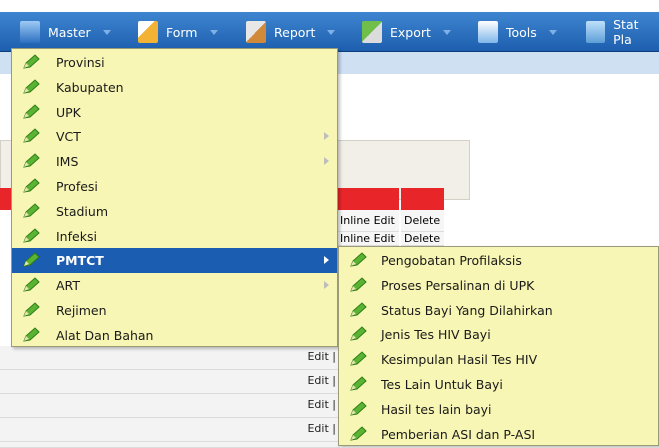 Image resolution: width=659 pixels, height=448 pixels. I want to click on chart-icon, so click(596, 32).